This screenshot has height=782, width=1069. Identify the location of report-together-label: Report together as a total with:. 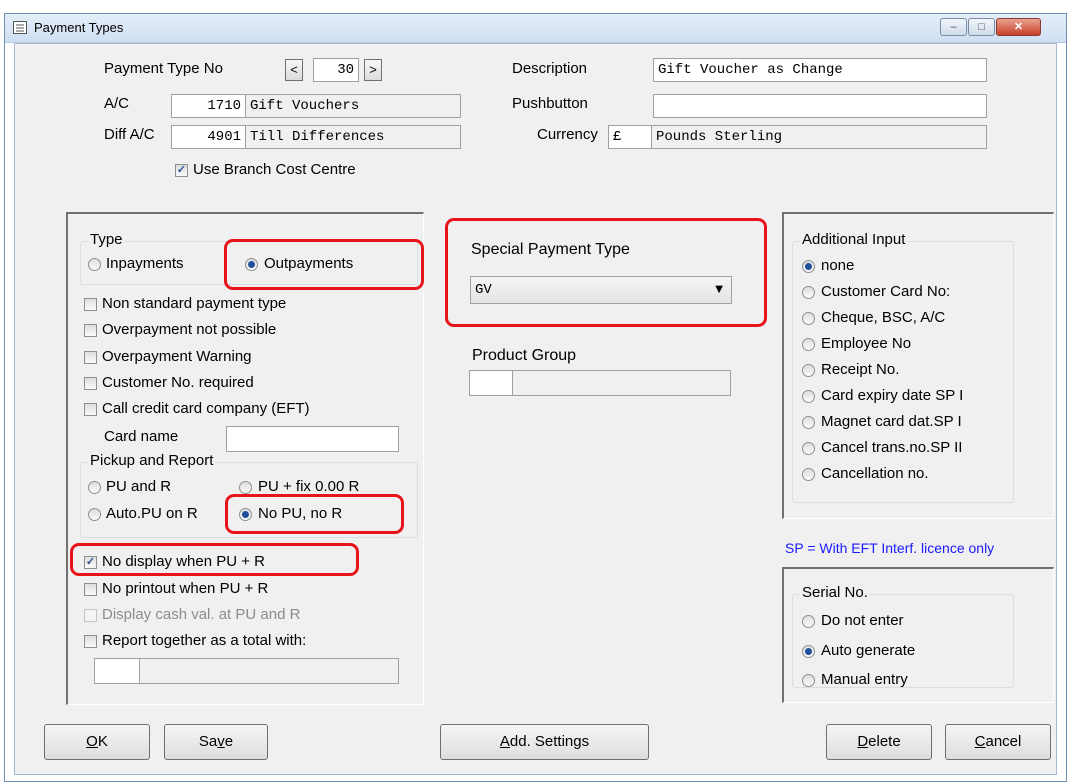
(204, 640).